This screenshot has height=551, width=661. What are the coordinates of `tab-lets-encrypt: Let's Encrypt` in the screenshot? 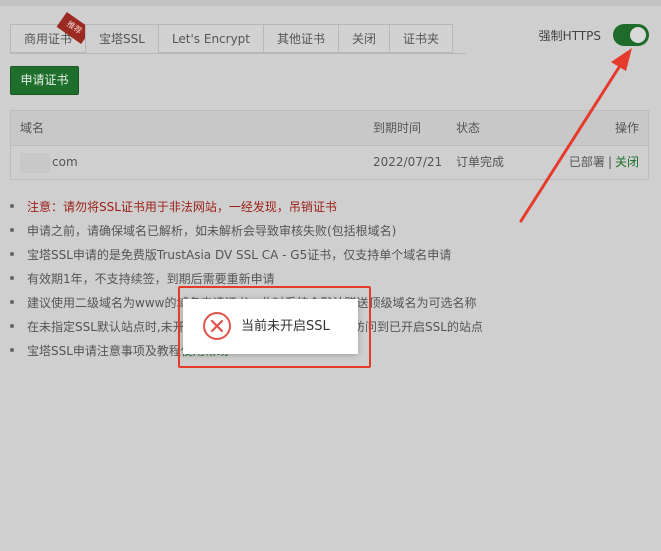 It's located at (210, 38).